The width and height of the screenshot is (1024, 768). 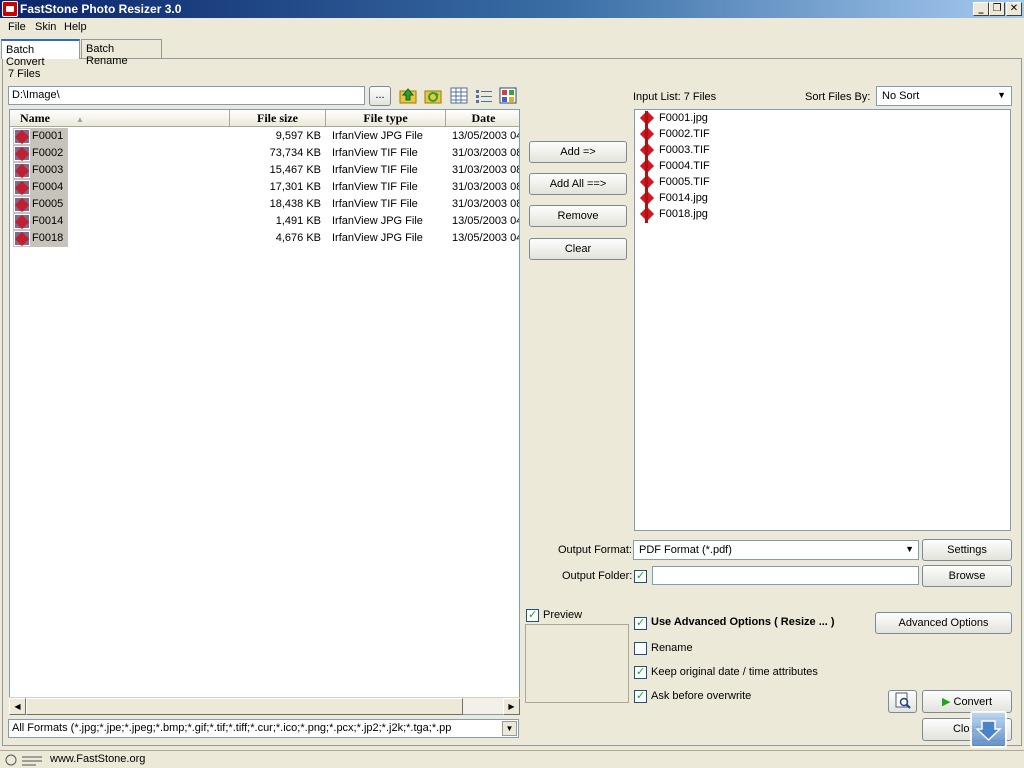 I want to click on convert-button: ▶ Convert, so click(x=967, y=701).